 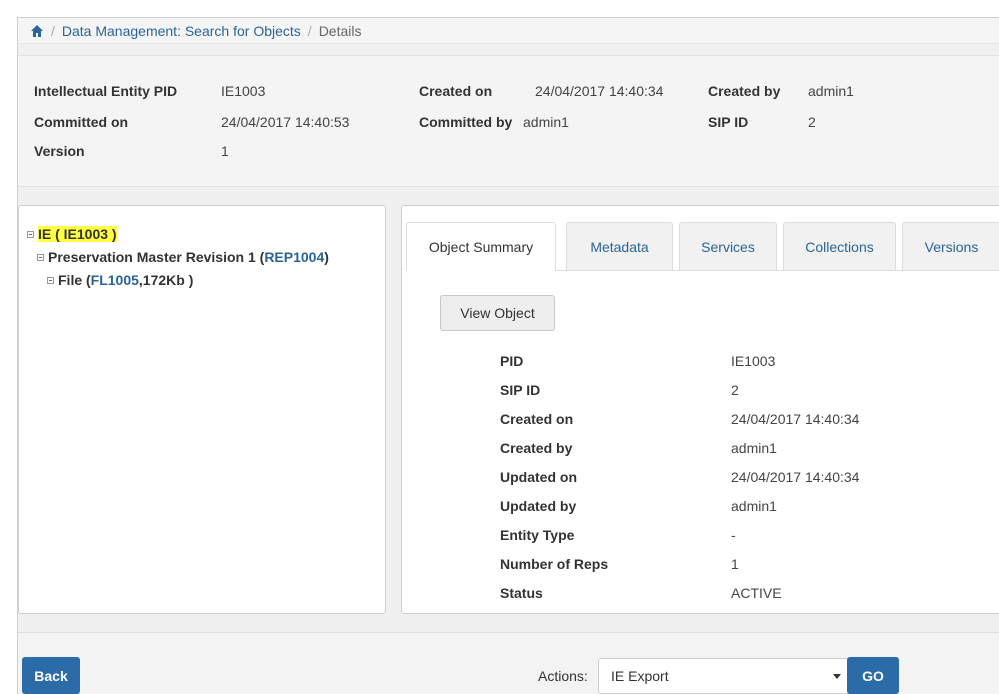 I want to click on detail-label: Entity Type, so click(x=537, y=535).